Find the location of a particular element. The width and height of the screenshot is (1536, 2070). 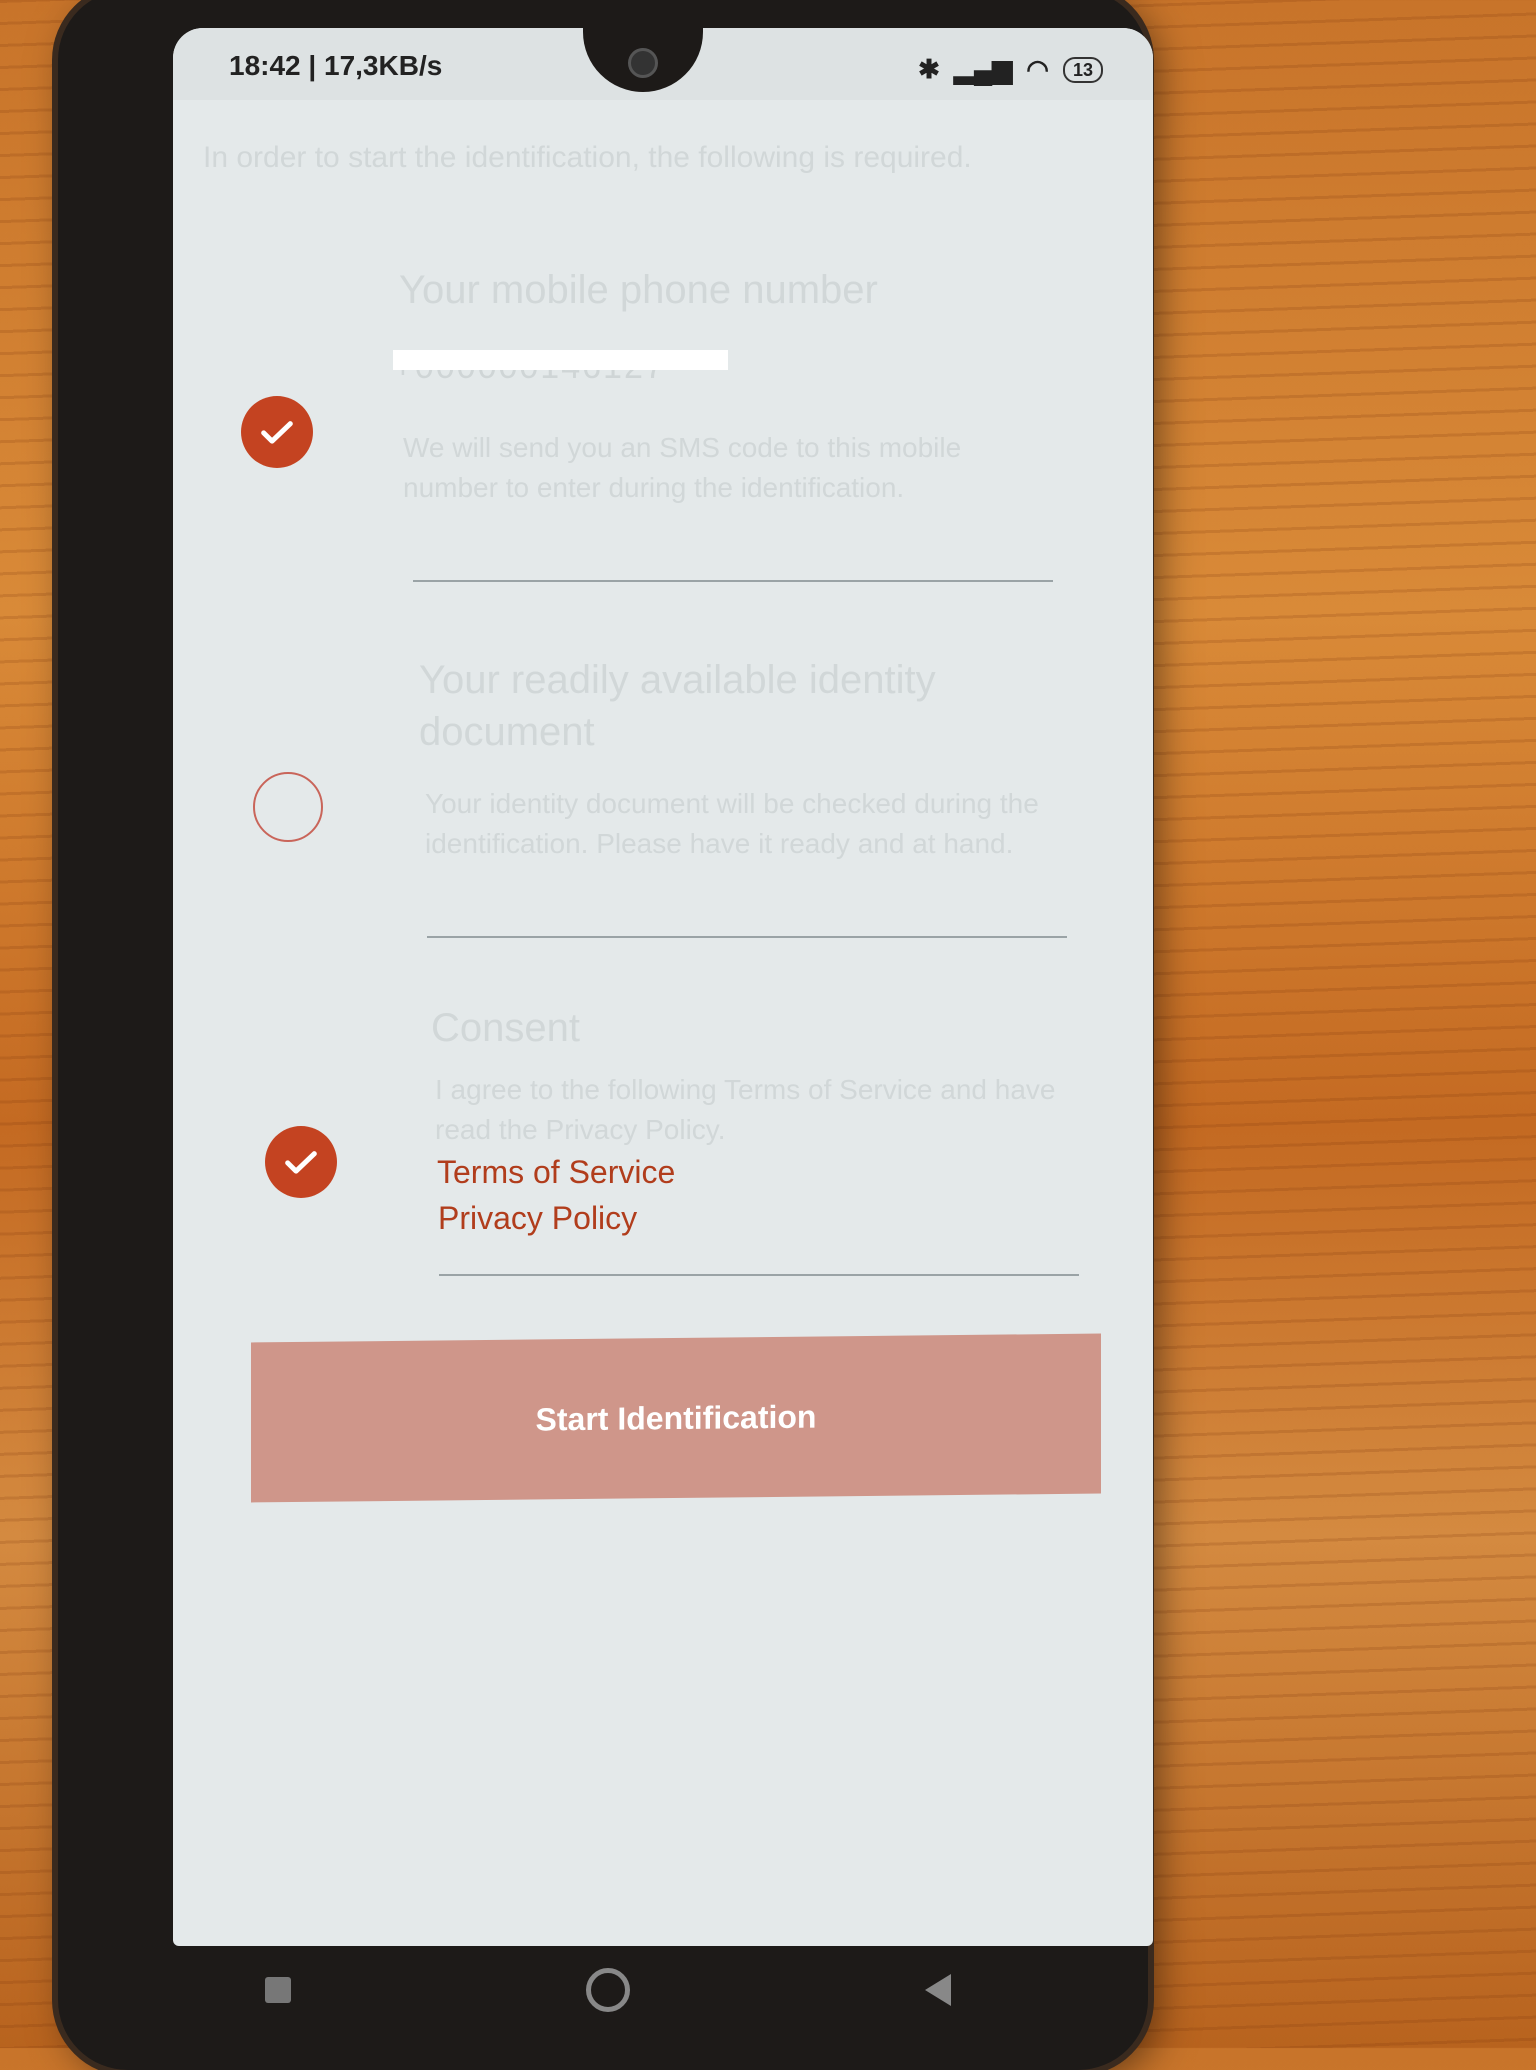

home-button is located at coordinates (607, 1990).